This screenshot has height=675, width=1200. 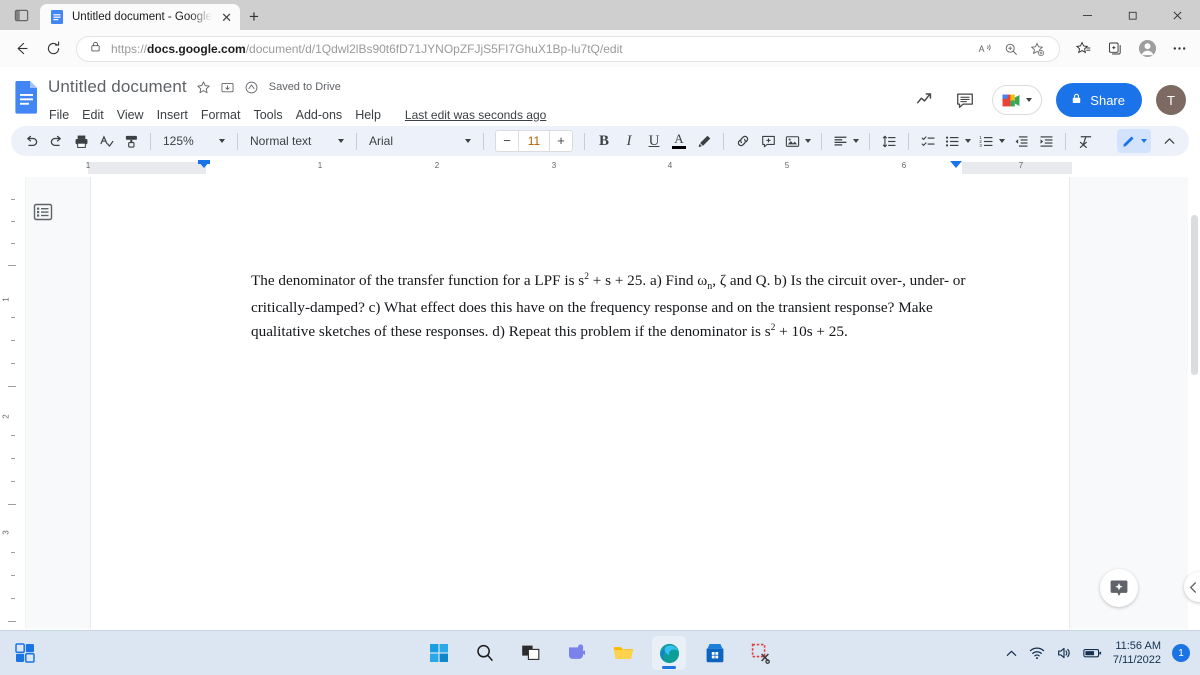 What do you see at coordinates (1049, 95) in the screenshot?
I see `docs-header-actions: Share T` at bounding box center [1049, 95].